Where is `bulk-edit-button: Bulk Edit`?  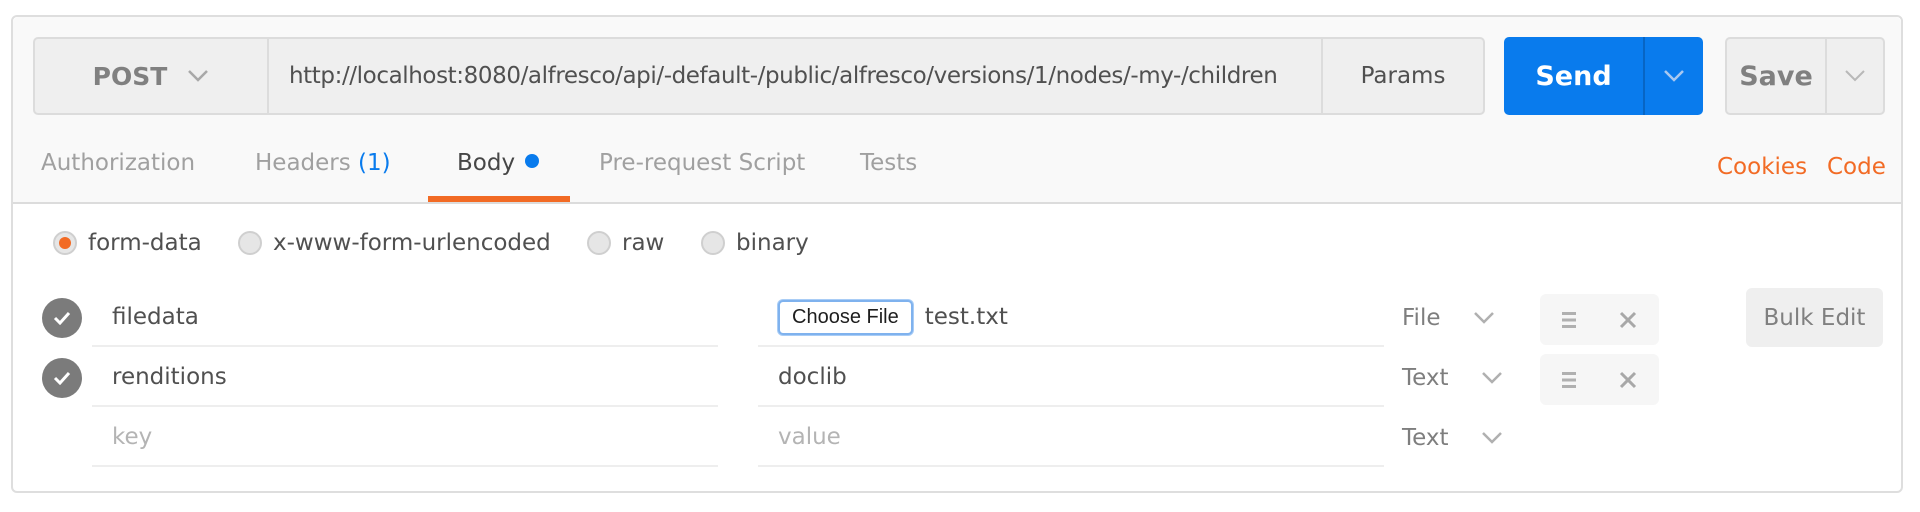 bulk-edit-button: Bulk Edit is located at coordinates (1814, 317).